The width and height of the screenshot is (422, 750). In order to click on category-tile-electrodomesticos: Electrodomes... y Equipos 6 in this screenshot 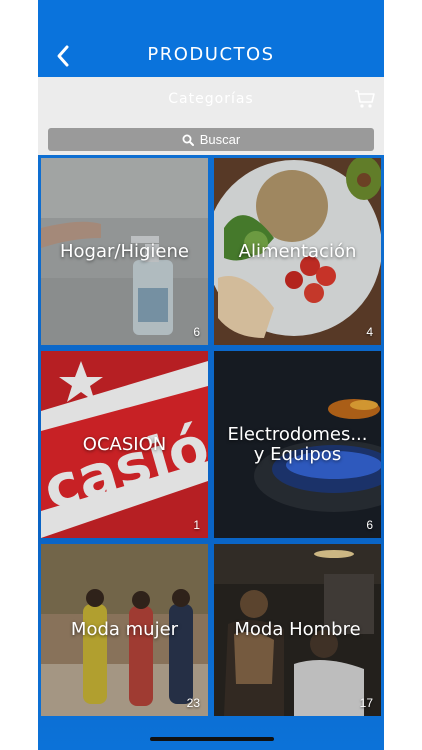, I will do `click(297, 444)`.